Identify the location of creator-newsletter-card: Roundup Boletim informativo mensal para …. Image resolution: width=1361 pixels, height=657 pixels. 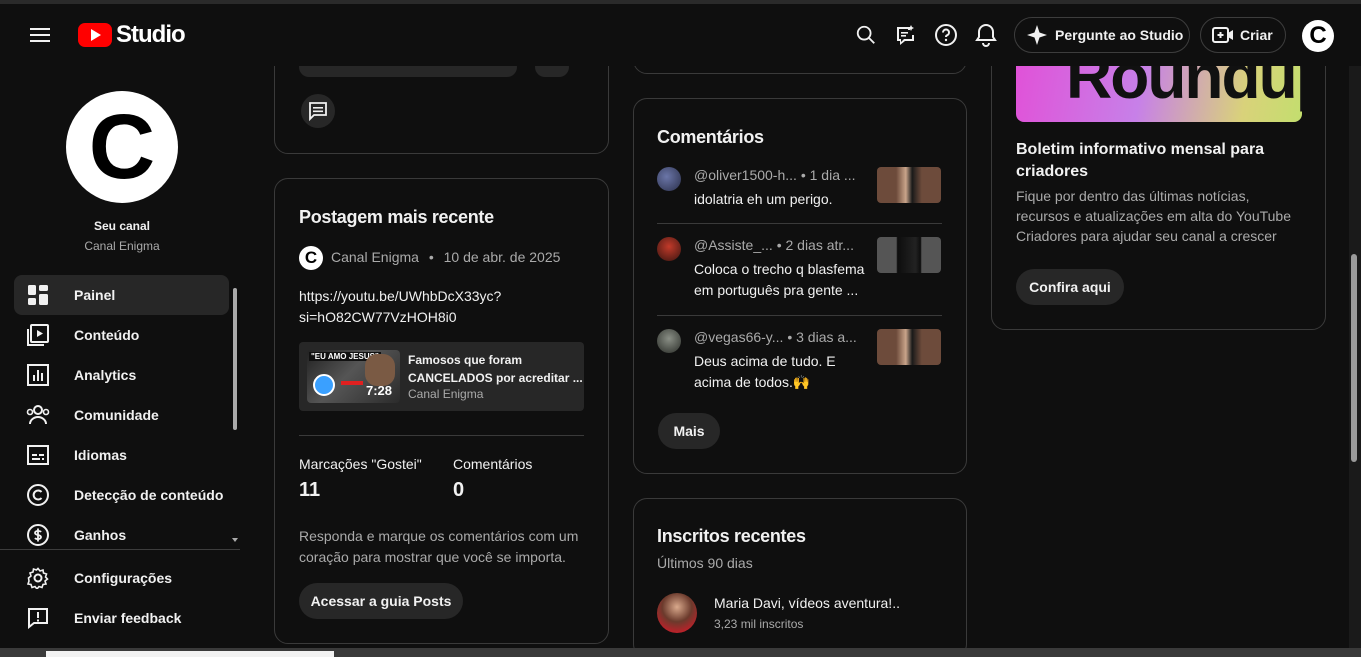
(1158, 175).